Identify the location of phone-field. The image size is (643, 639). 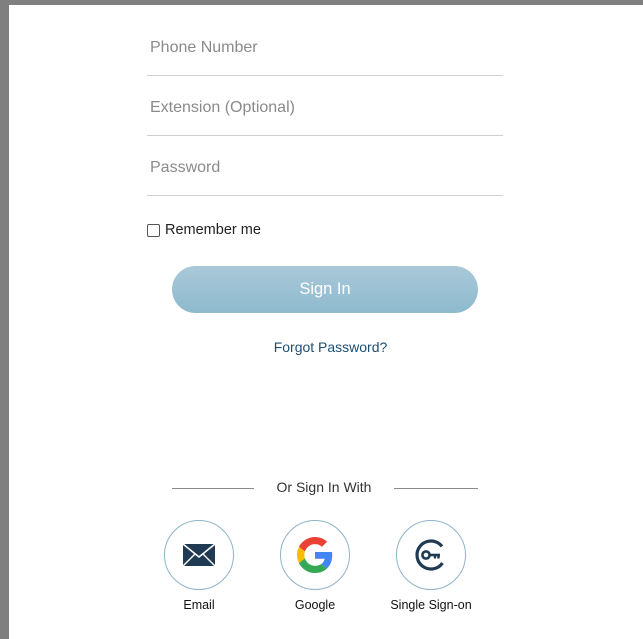
(325, 45).